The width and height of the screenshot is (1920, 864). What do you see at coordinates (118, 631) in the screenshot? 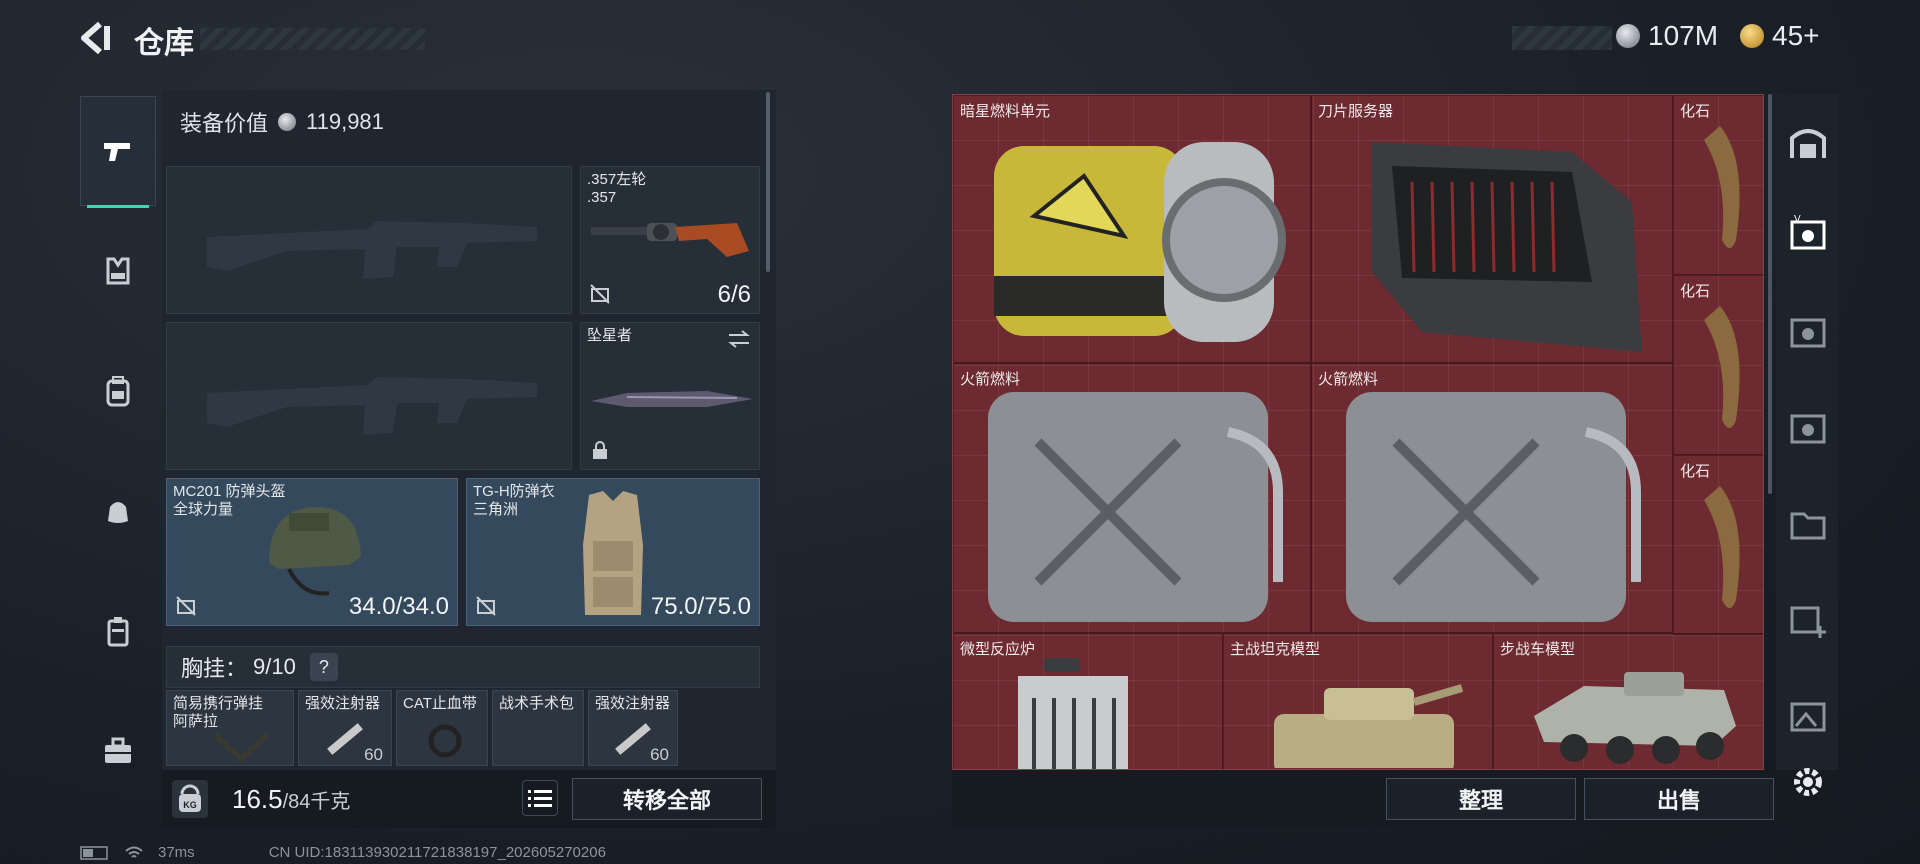
I see `tab-case` at bounding box center [118, 631].